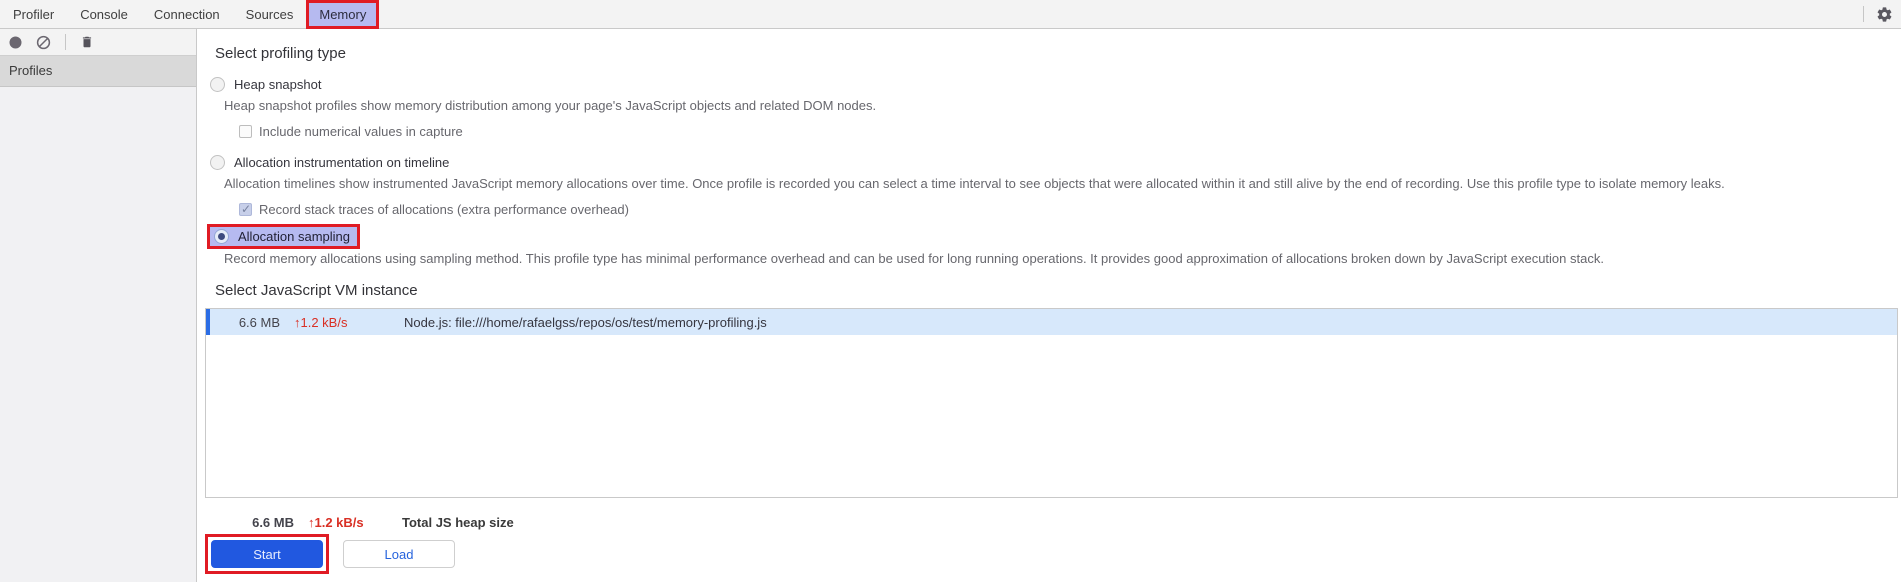 Image resolution: width=1901 pixels, height=582 pixels. What do you see at coordinates (399, 554) in the screenshot?
I see `load-button: Load` at bounding box center [399, 554].